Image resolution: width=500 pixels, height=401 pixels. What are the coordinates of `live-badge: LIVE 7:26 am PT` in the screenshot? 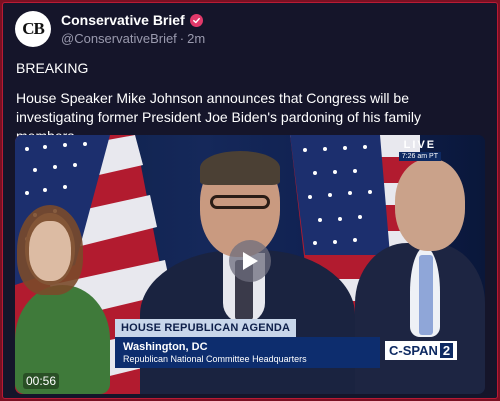 It's located at (419, 150).